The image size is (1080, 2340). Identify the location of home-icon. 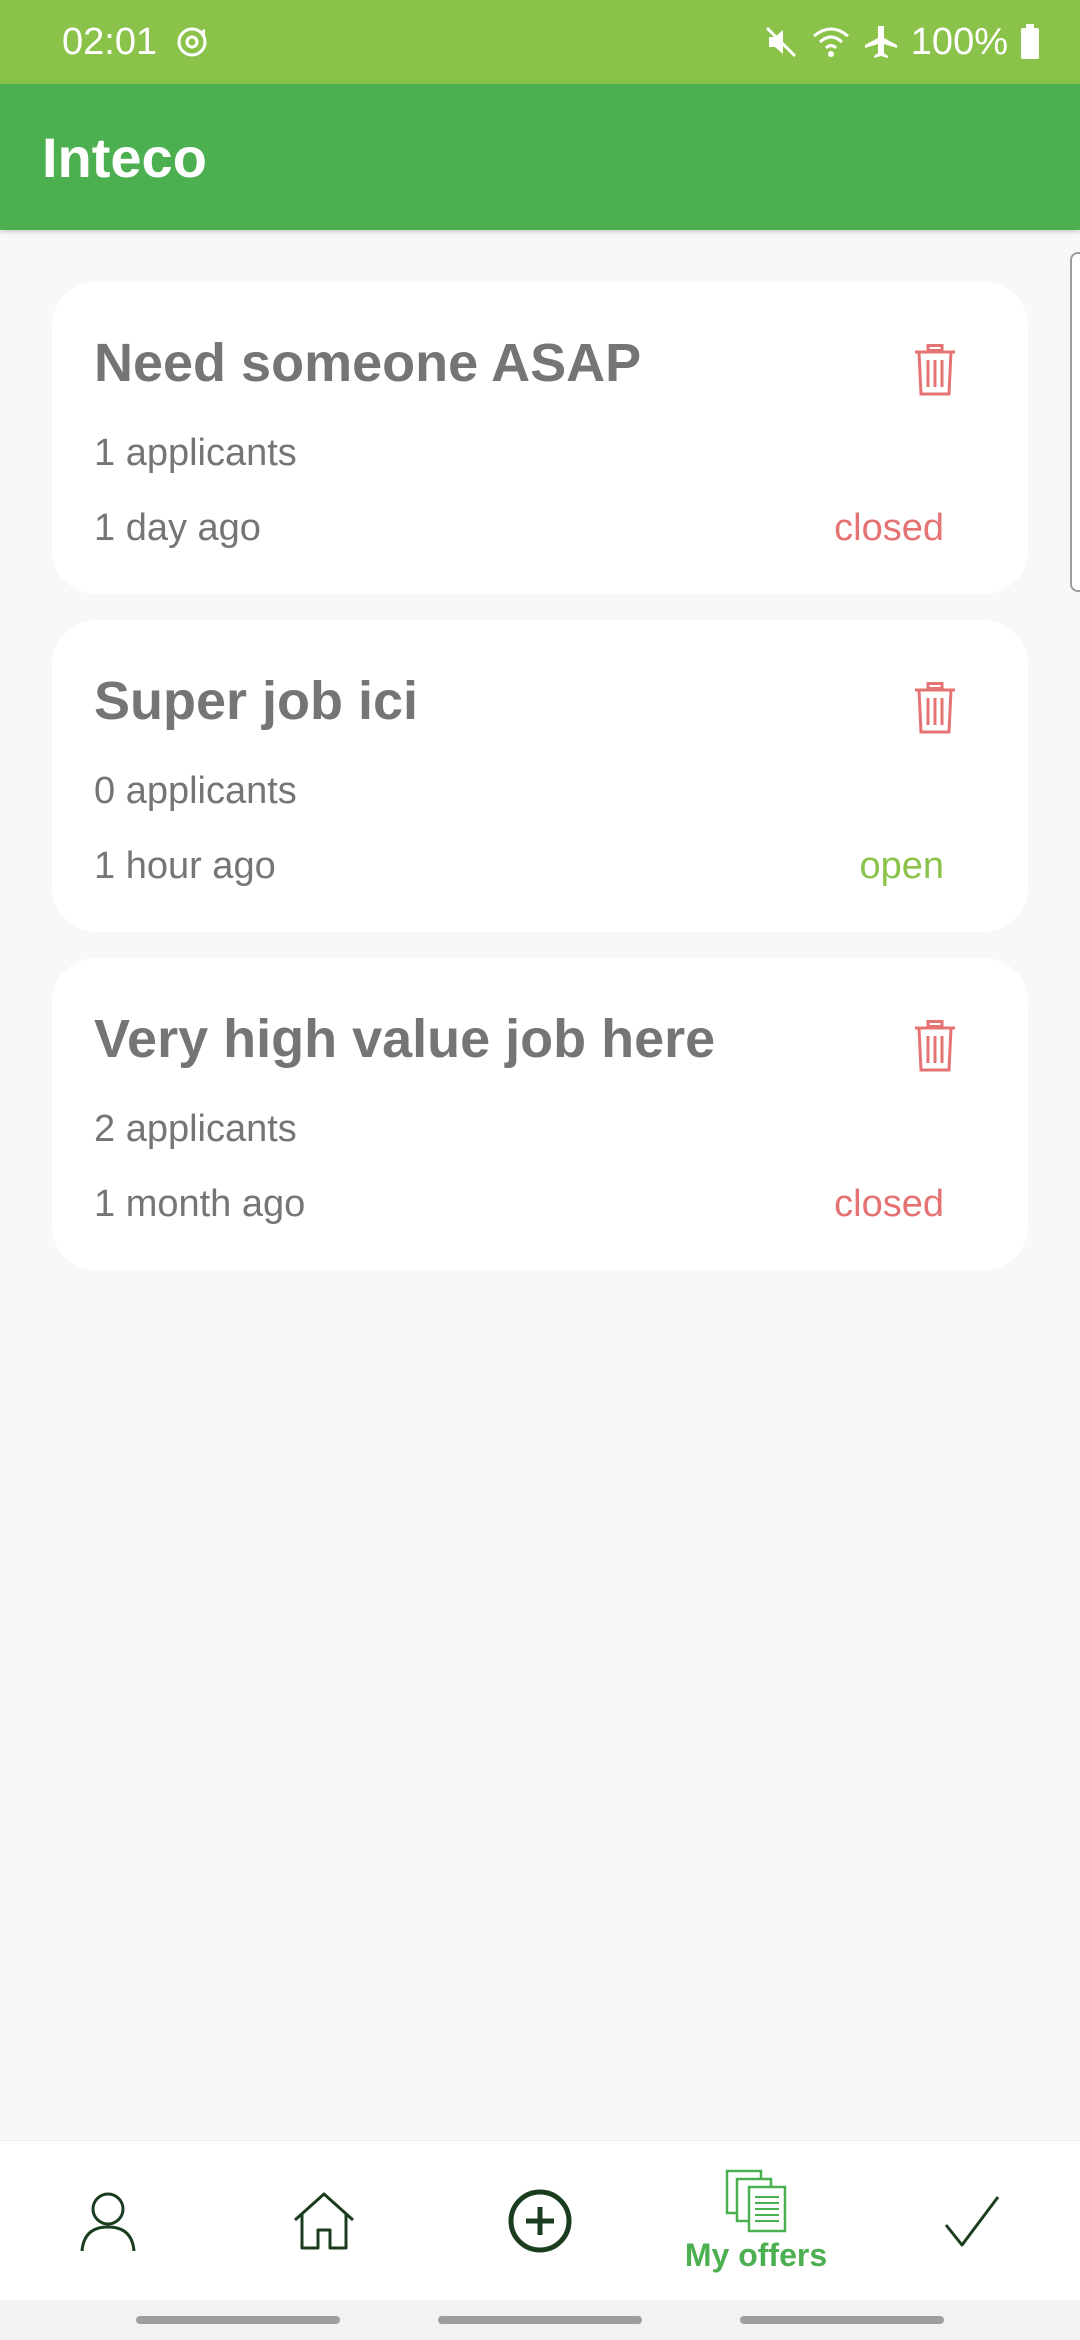
(324, 2221).